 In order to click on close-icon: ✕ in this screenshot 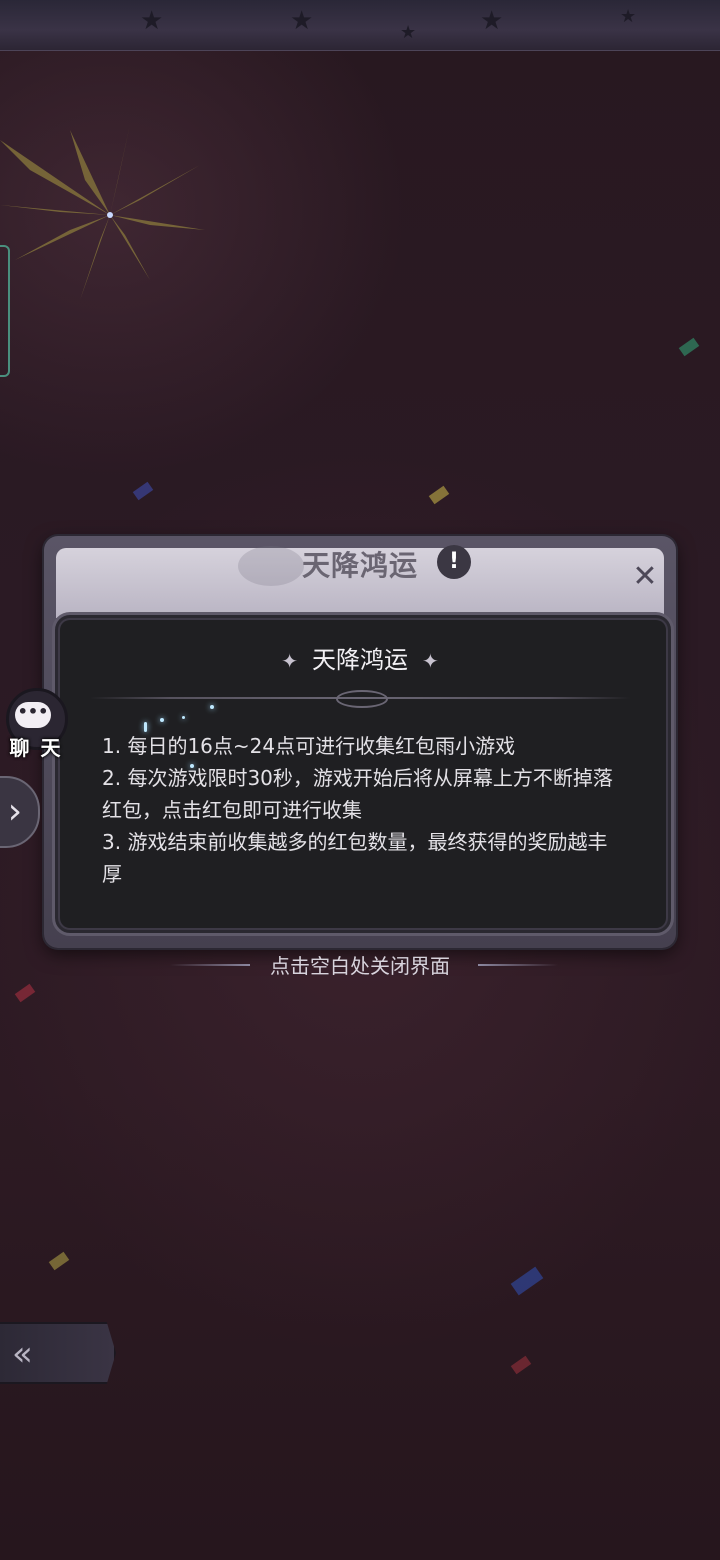, I will do `click(645, 577)`.